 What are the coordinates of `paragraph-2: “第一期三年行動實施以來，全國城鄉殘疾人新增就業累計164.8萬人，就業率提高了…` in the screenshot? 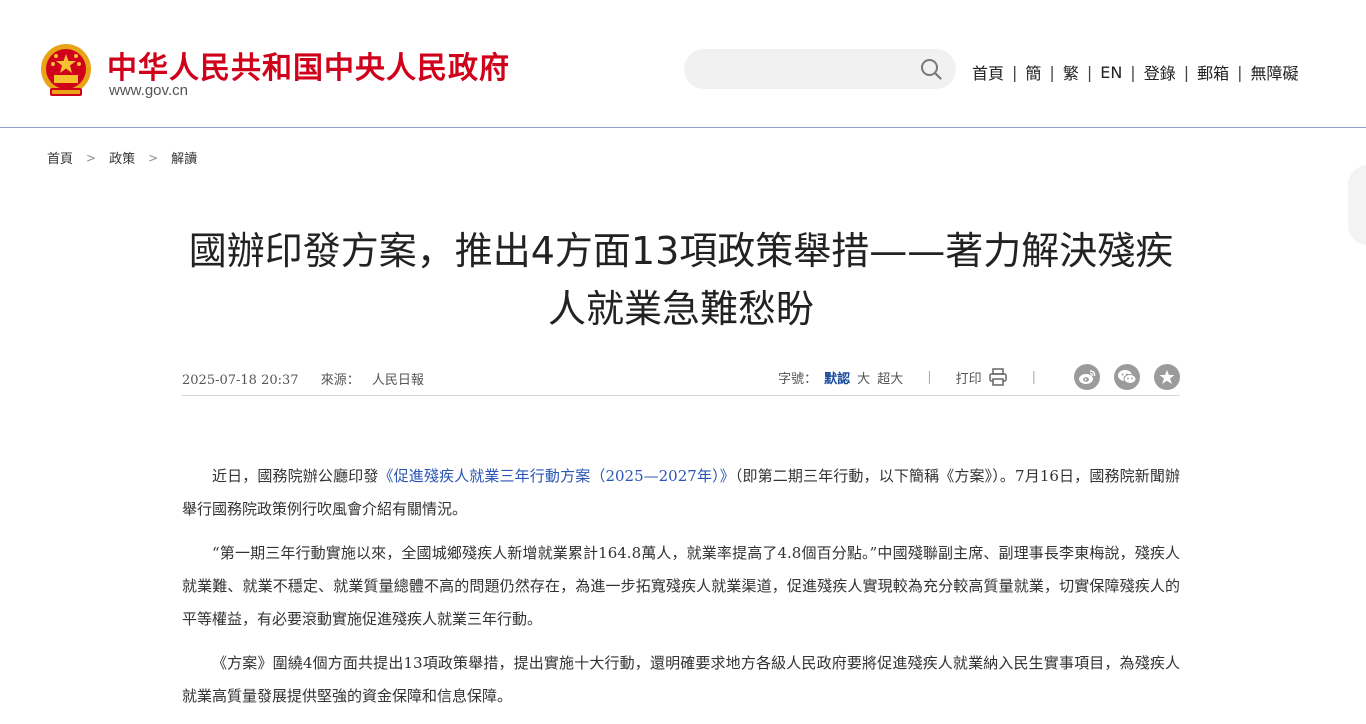 It's located at (681, 586).